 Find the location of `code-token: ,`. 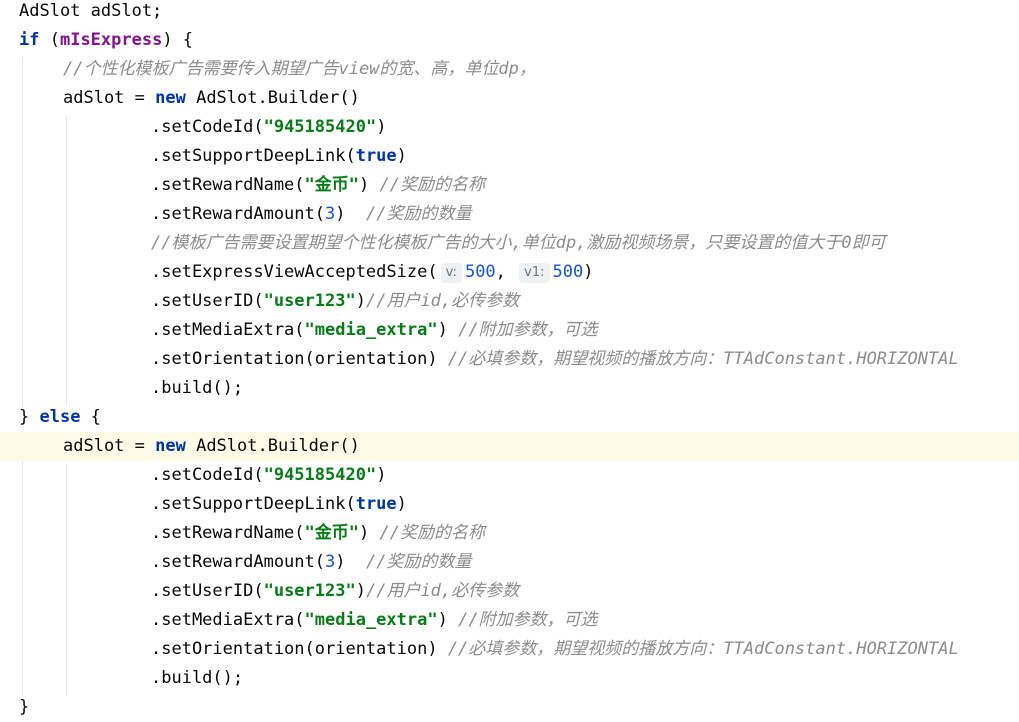

code-token: , is located at coordinates (506, 272).